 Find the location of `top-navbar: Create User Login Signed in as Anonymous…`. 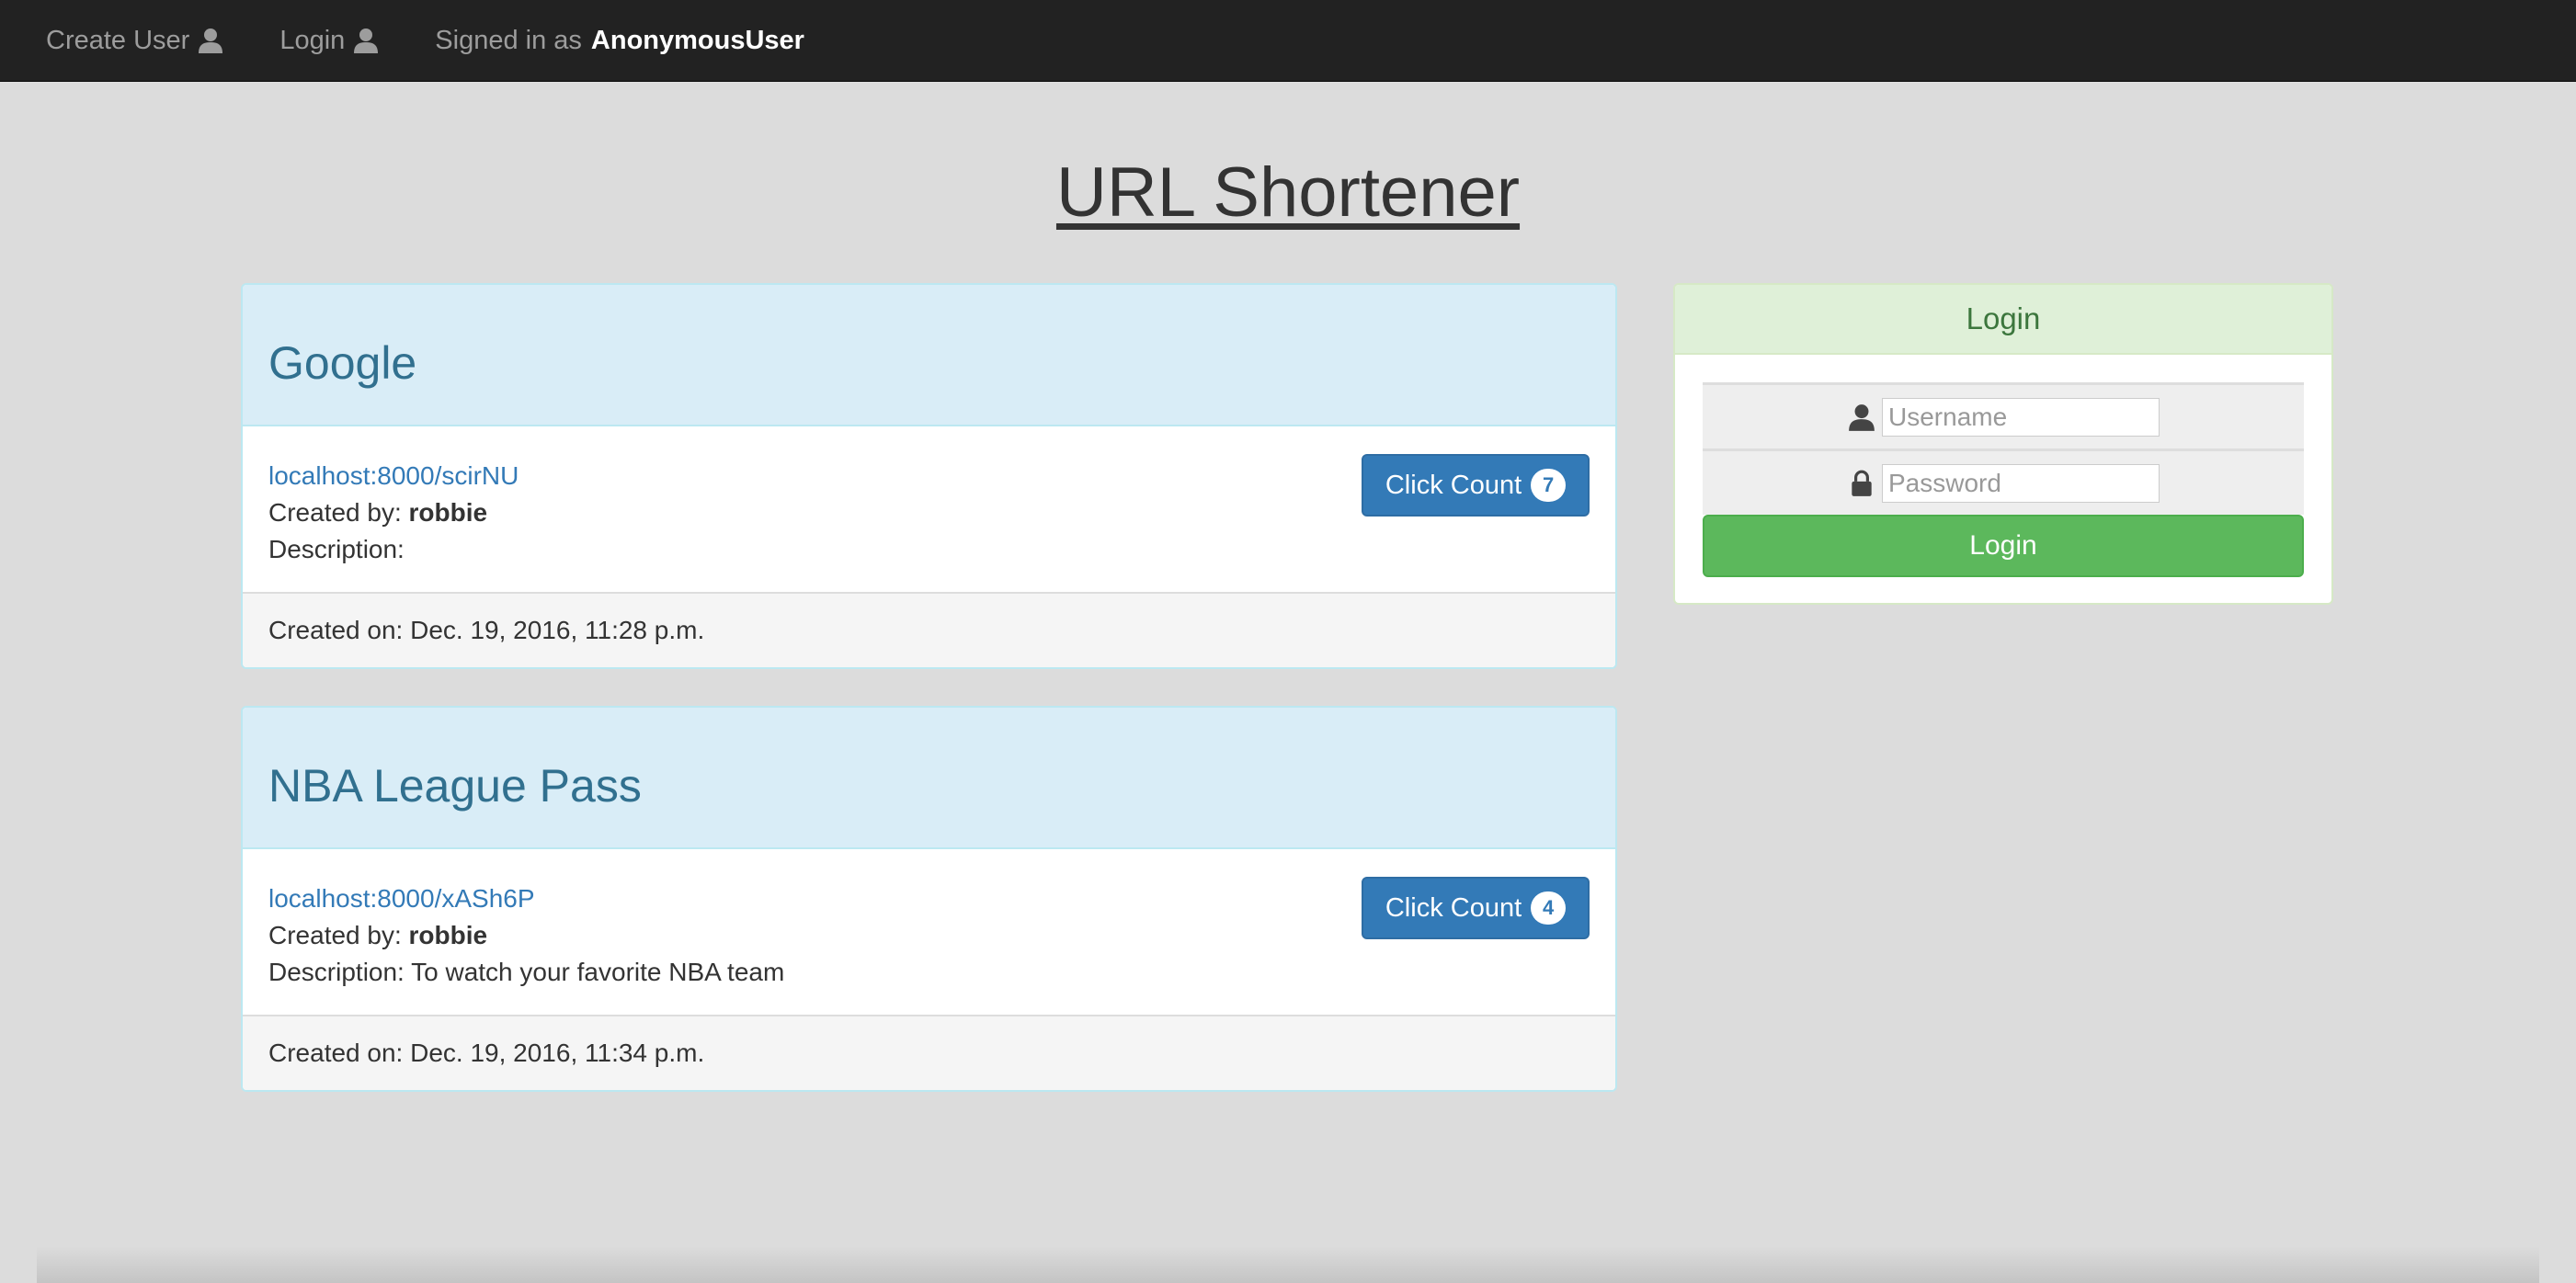

top-navbar: Create User Login Signed in as Anonymous… is located at coordinates (1288, 41).